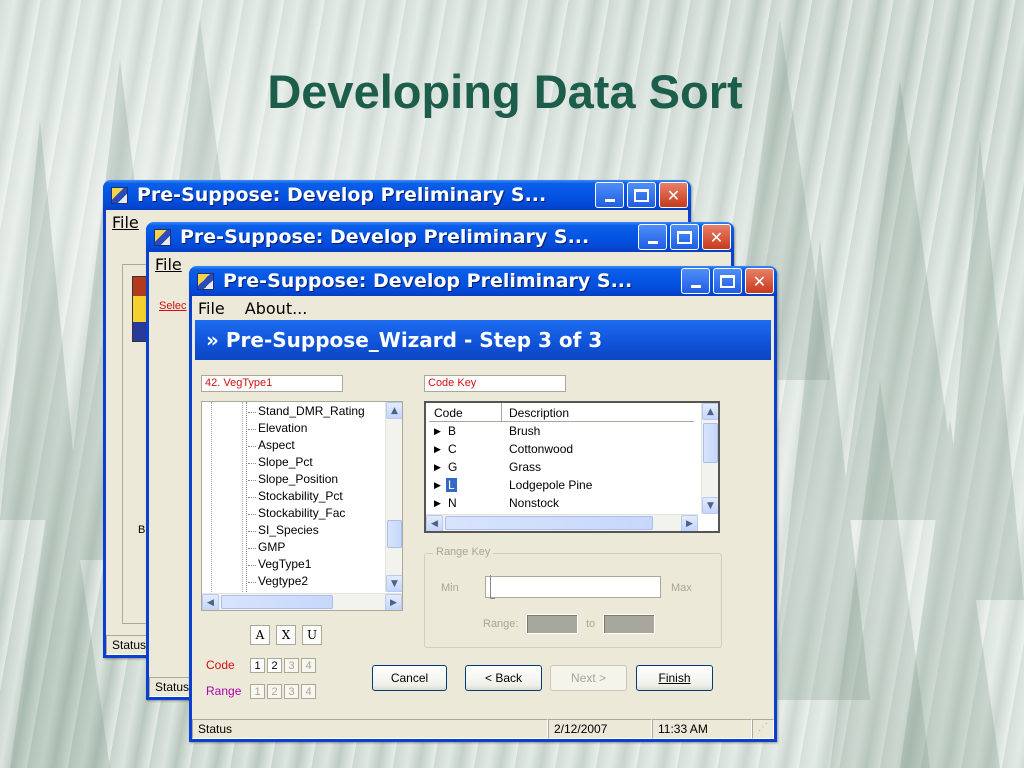 This screenshot has width=1024, height=768. What do you see at coordinates (393, 497) in the screenshot?
I see `tree-vertical-scrollbar: ▲ ▼` at bounding box center [393, 497].